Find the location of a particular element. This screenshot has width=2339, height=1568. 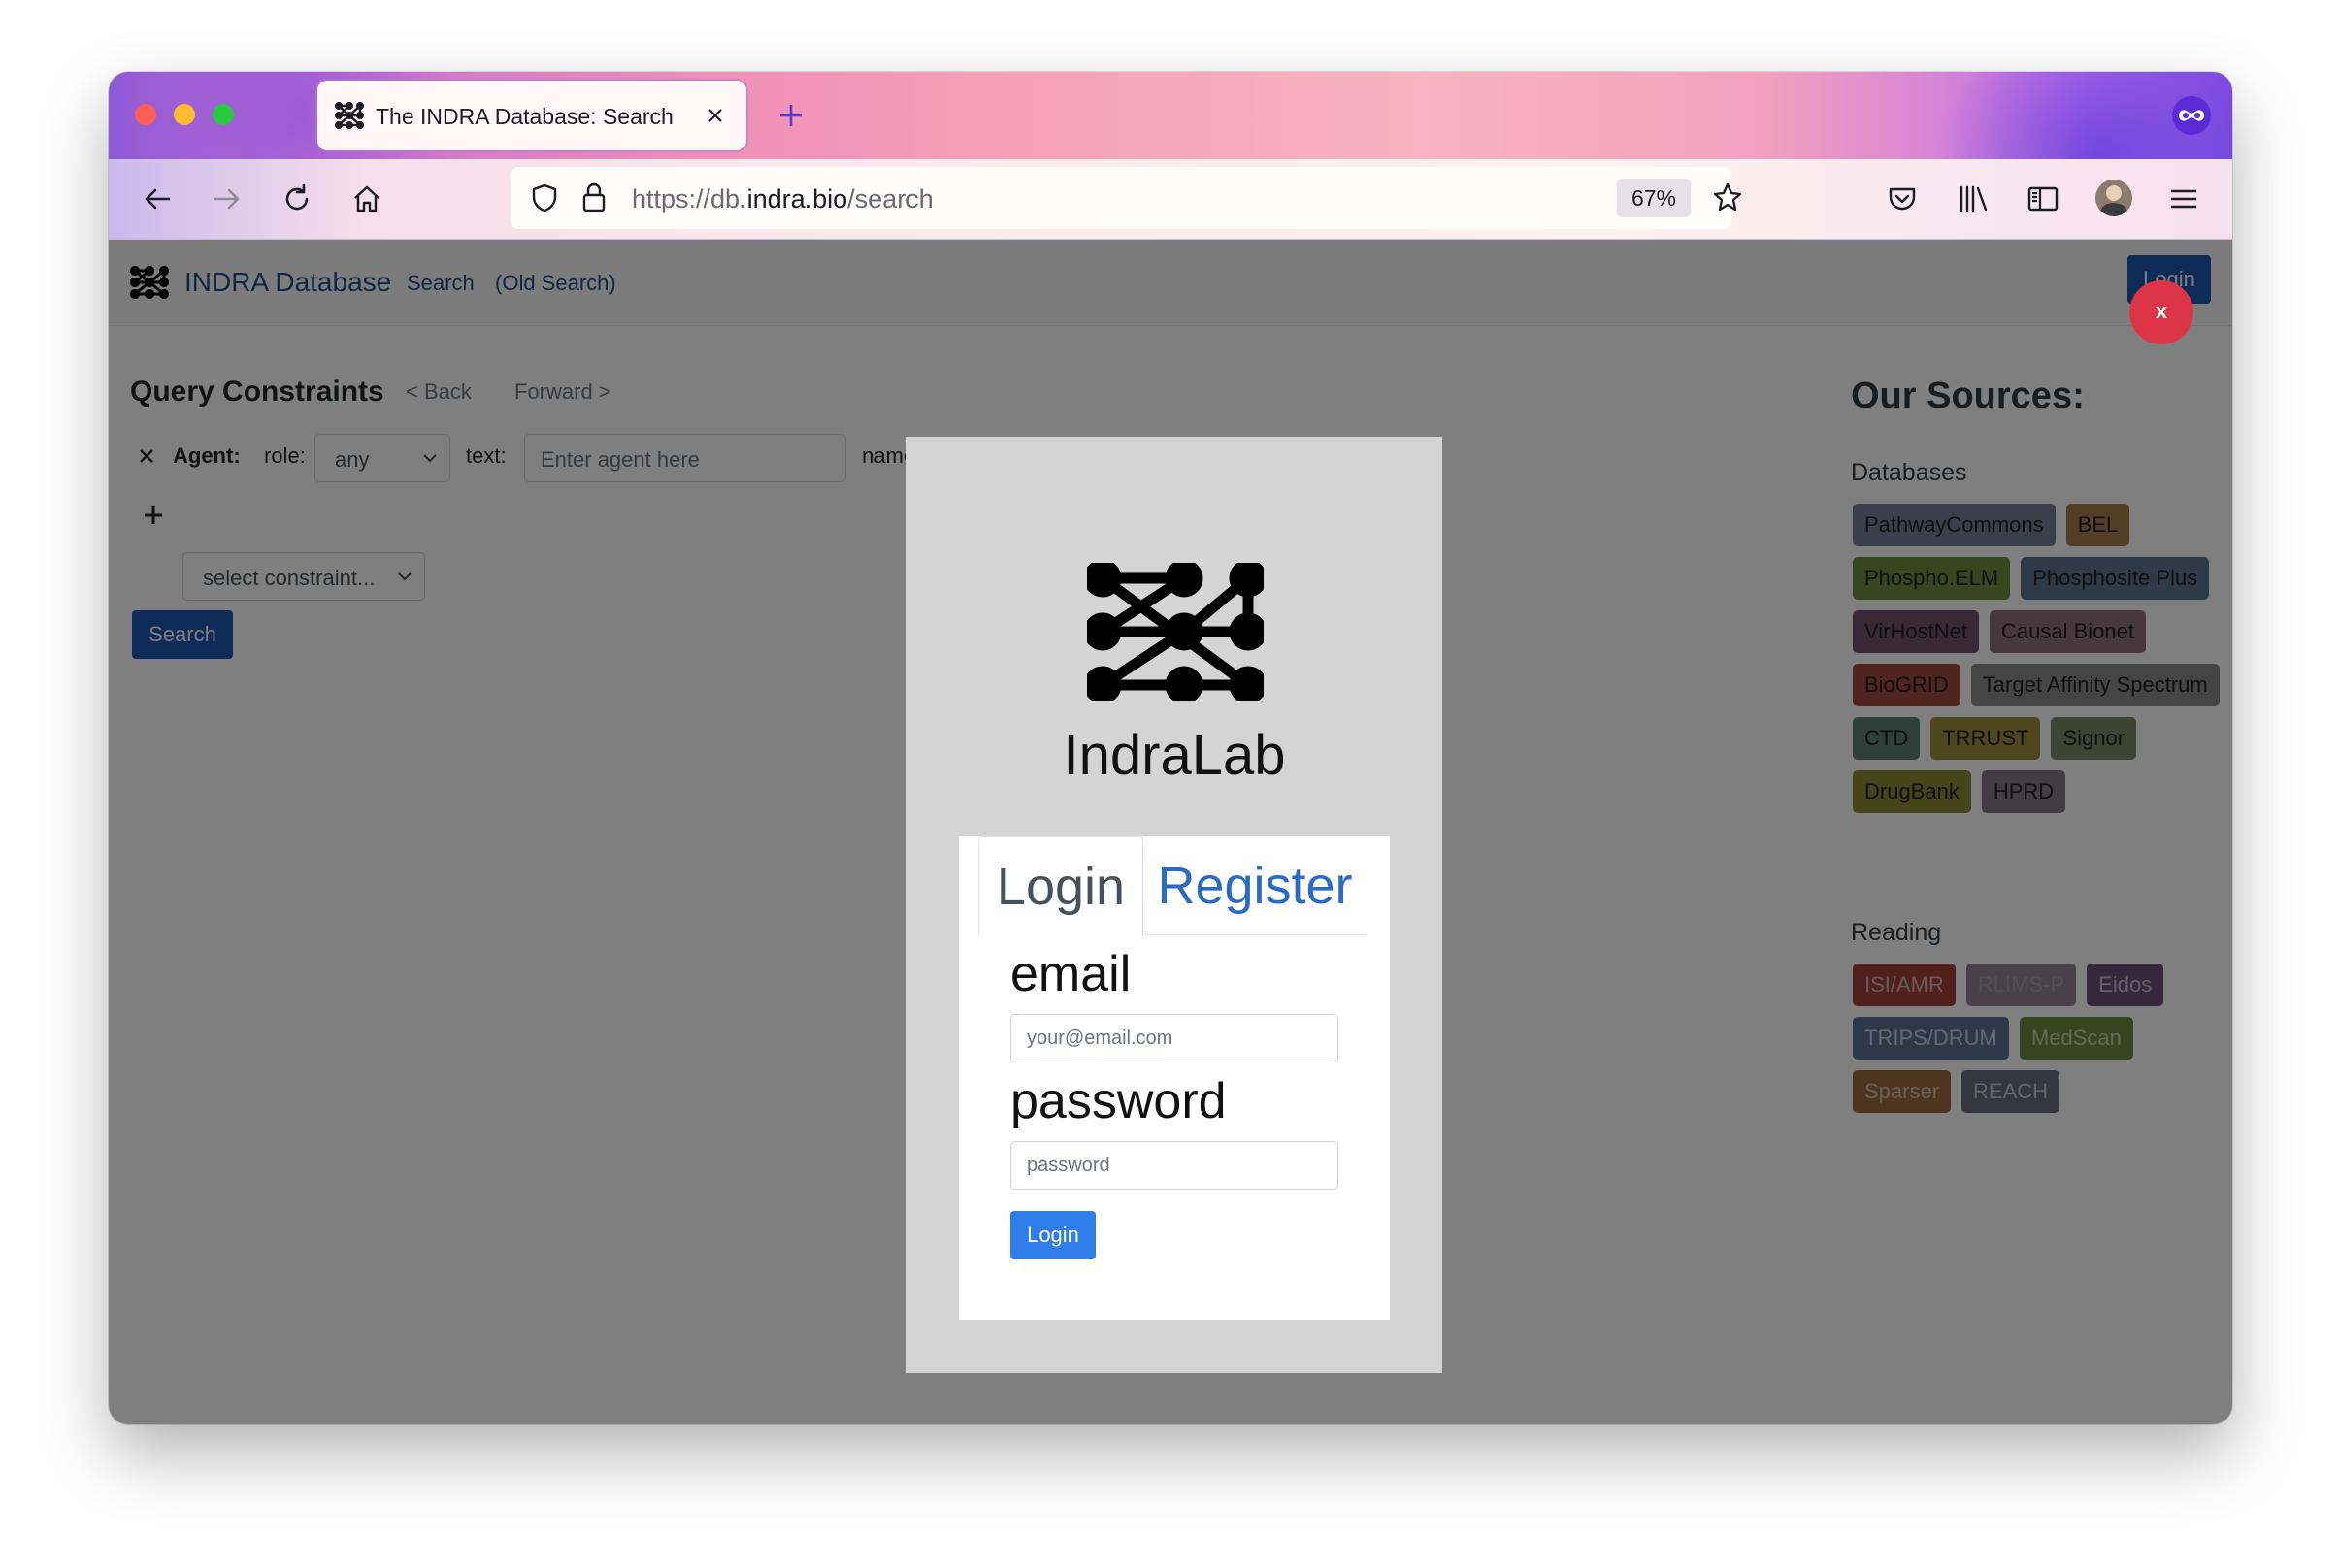

modal-close-button: x is located at coordinates (2161, 312).